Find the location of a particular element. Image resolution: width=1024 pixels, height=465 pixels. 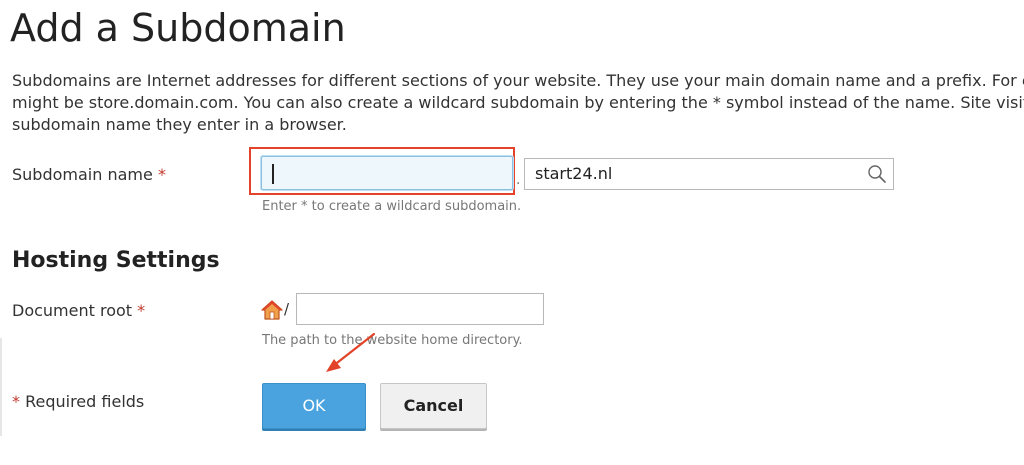

document-root-label: Document root * is located at coordinates (78, 310).